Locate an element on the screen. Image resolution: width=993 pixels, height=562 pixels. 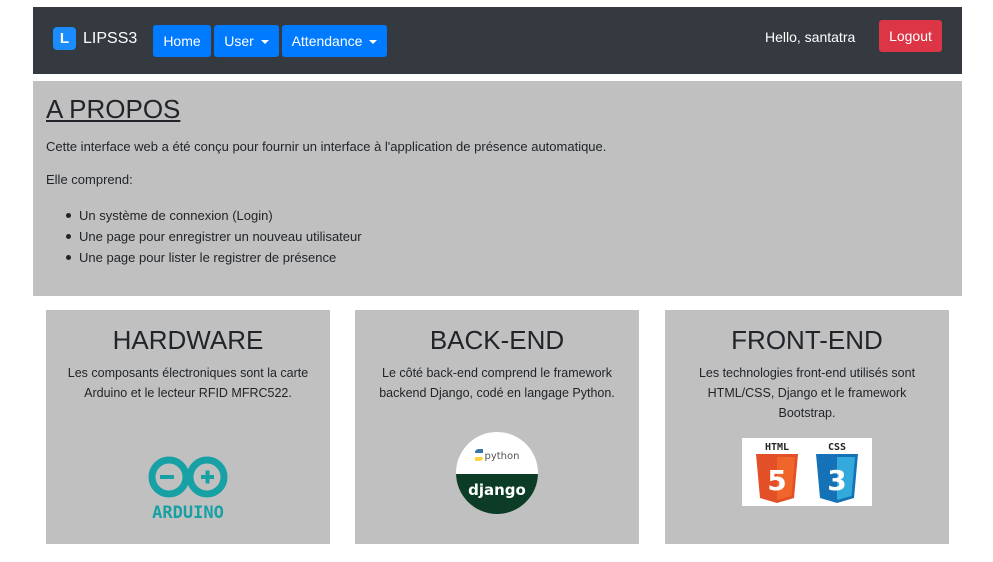
list-item: Un système de connexion (Login) is located at coordinates (507, 215).